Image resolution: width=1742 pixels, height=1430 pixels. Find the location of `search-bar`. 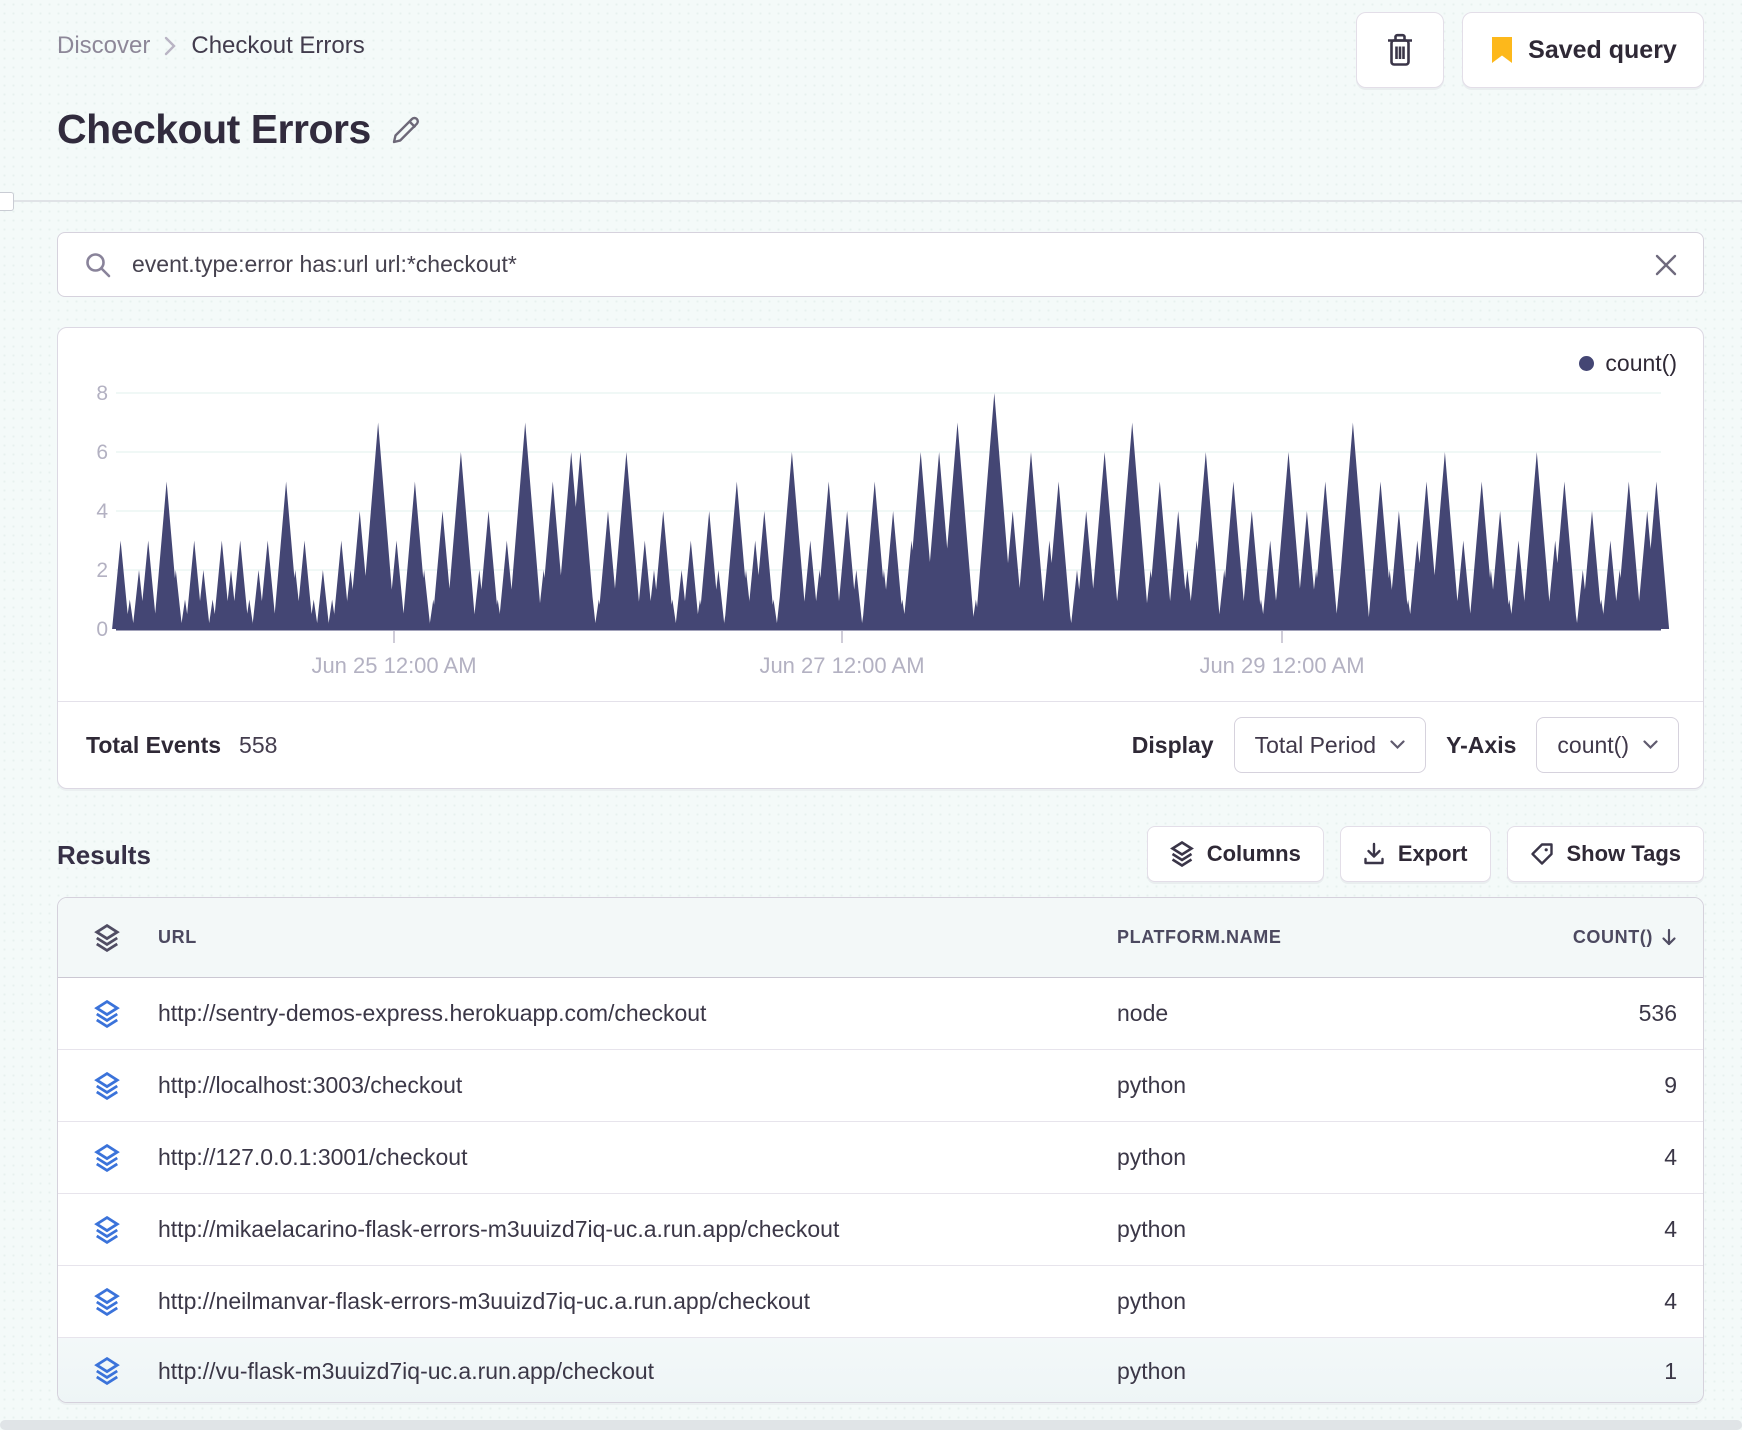

search-bar is located at coordinates (880, 264).